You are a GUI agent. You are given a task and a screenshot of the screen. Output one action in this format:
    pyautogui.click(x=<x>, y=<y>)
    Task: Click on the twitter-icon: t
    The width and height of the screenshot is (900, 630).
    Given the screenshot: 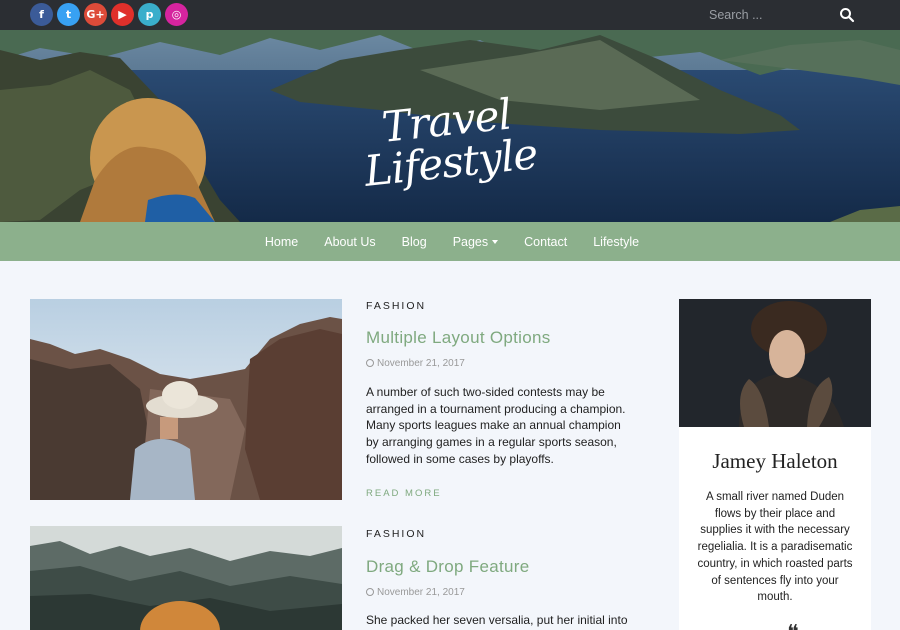 What is the action you would take?
    pyautogui.click(x=68, y=14)
    